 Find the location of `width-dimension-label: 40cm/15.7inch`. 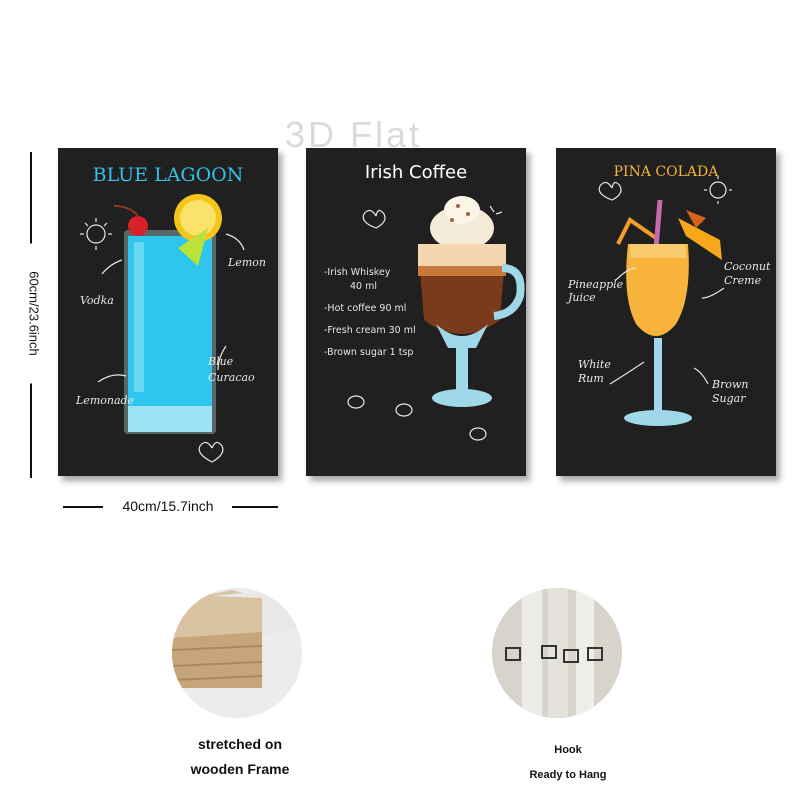

width-dimension-label: 40cm/15.7inch is located at coordinates (168, 506).